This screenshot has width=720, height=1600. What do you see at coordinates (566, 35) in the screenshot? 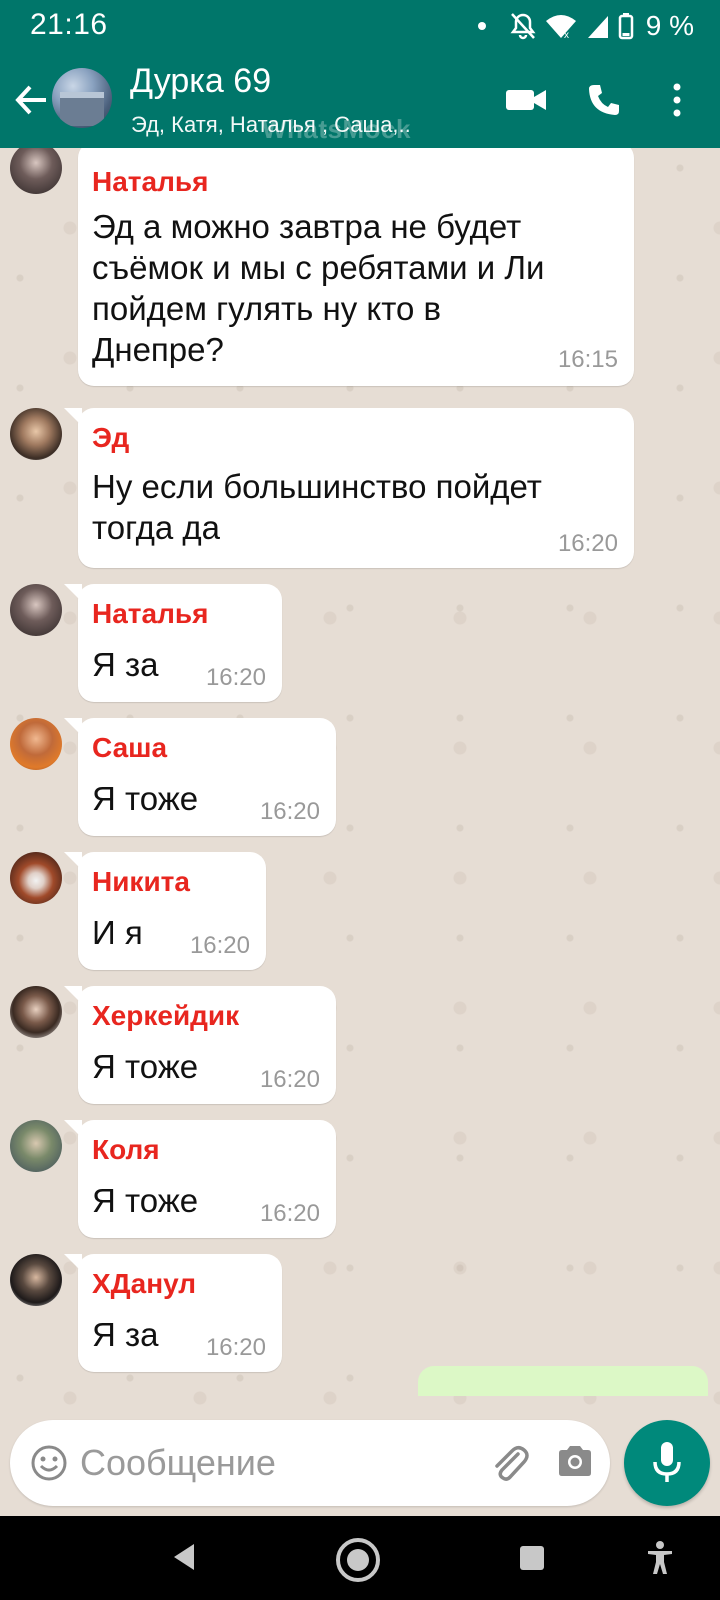
I see `svg-text: x` at bounding box center [566, 35].